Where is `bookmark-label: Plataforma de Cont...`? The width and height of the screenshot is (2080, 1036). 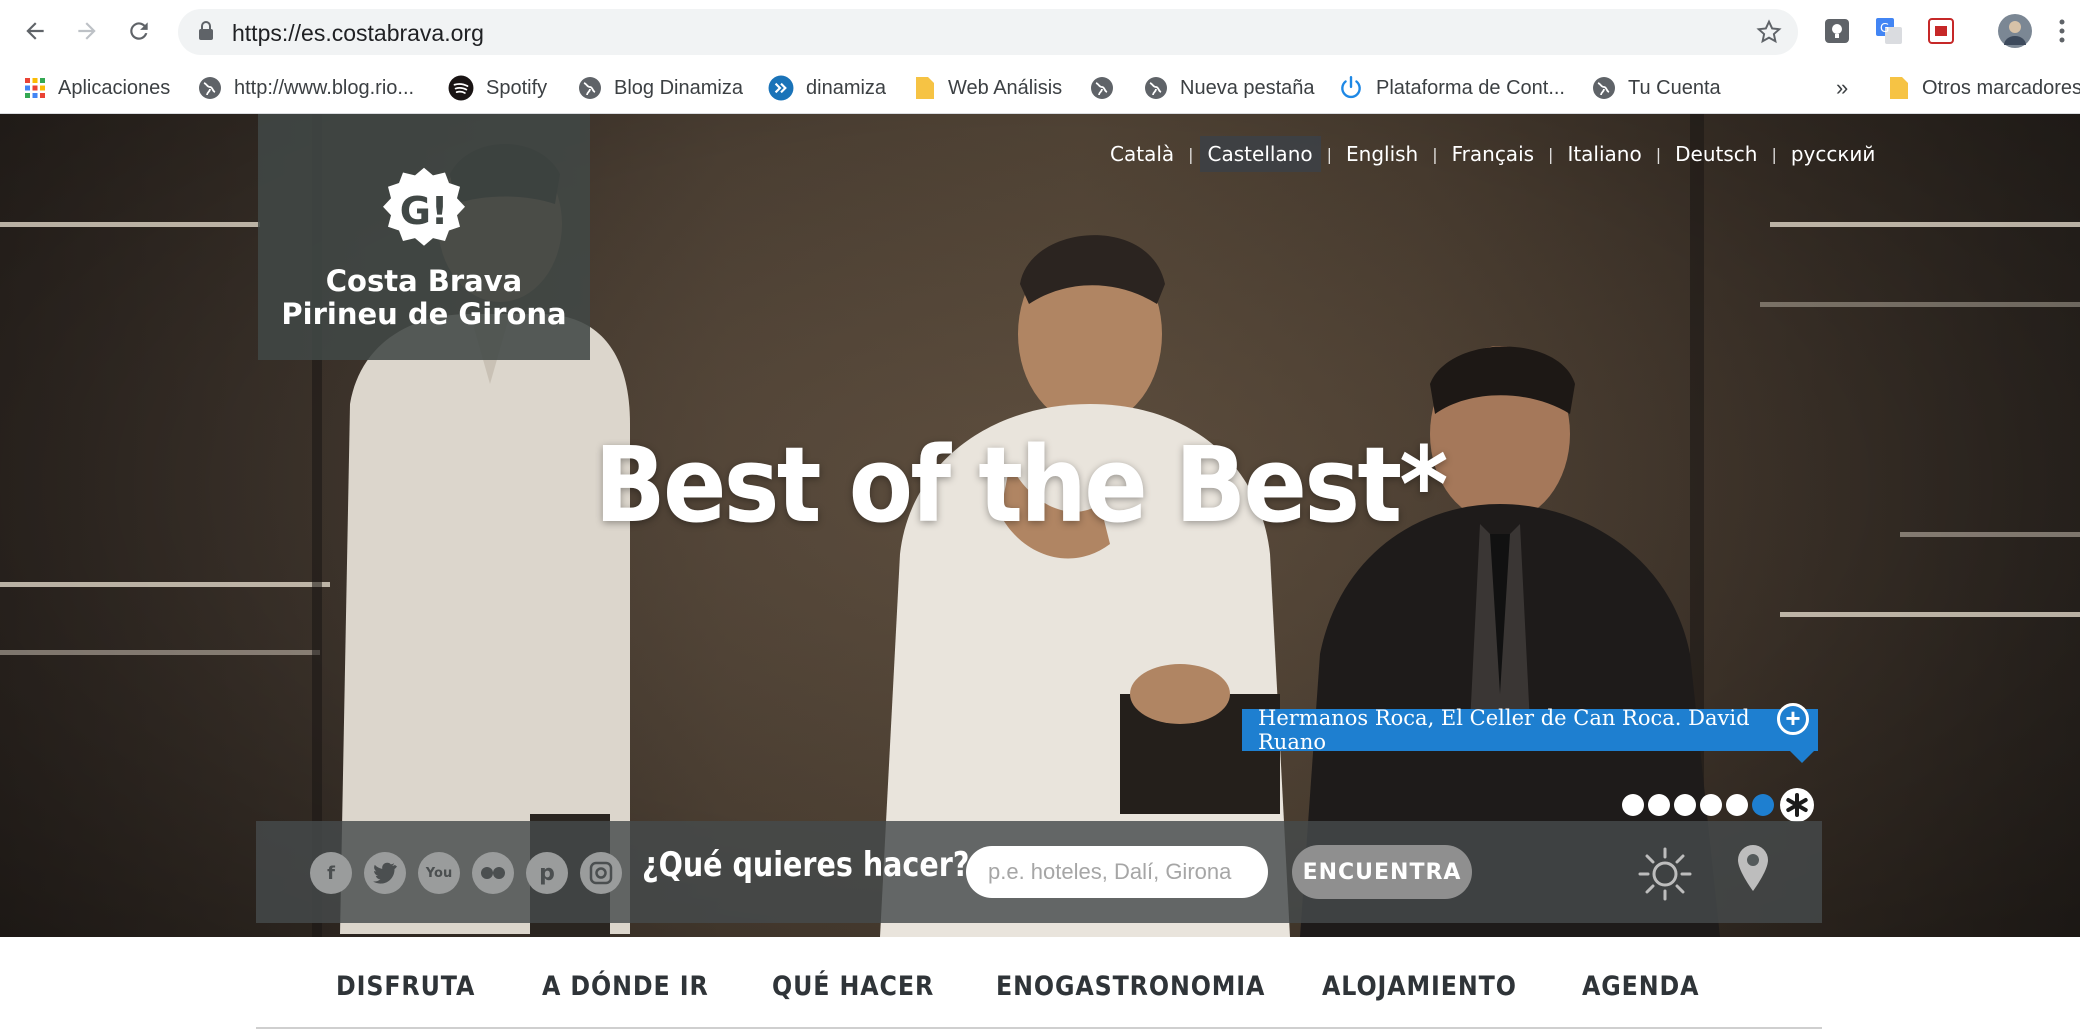 bookmark-label: Plataforma de Cont... is located at coordinates (1470, 87).